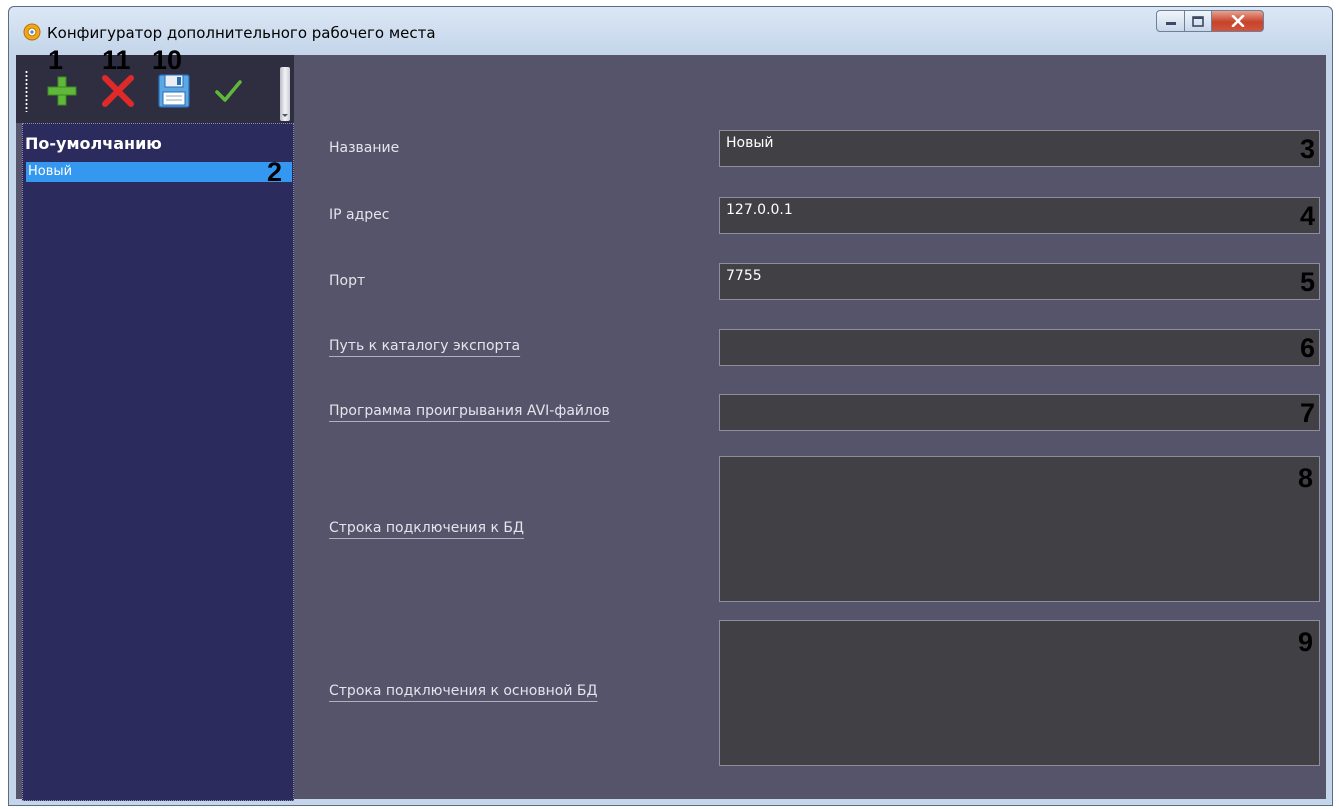 The height and width of the screenshot is (809, 1339). I want to click on ip-address-input: 127.0.0.1 4, so click(1019, 215).